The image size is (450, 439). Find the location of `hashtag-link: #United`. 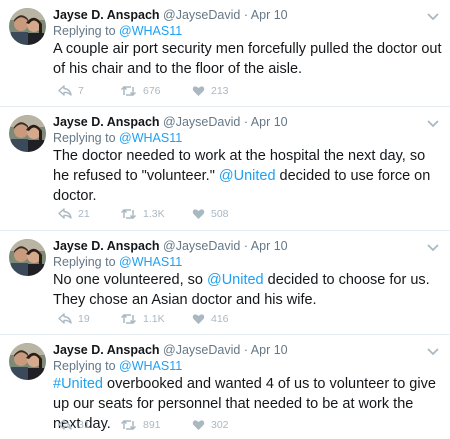

hashtag-link: #United is located at coordinates (78, 384).